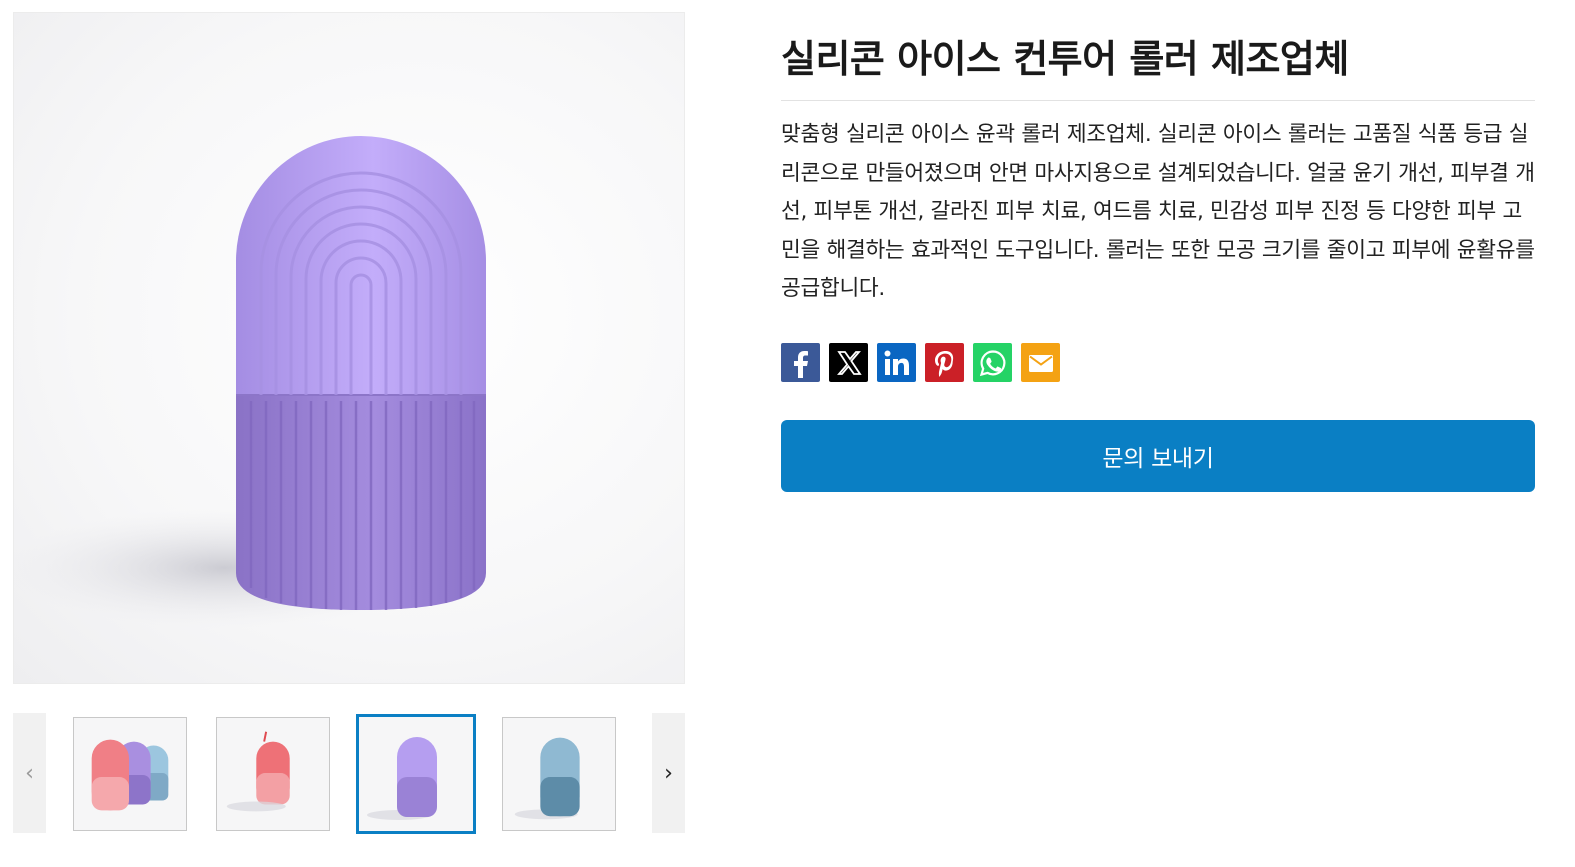 Image resolution: width=1575 pixels, height=867 pixels. I want to click on pinterest-icon, so click(943, 363).